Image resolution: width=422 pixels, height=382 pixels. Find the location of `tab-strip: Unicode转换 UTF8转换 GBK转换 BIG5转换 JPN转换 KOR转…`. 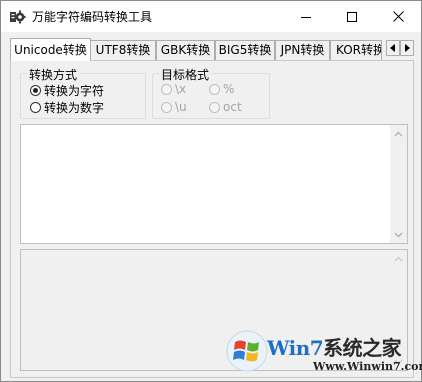

tab-strip: Unicode转换 UTF8转换 GBK转换 BIG5转换 JPN转换 KOR转… is located at coordinates (211, 49).